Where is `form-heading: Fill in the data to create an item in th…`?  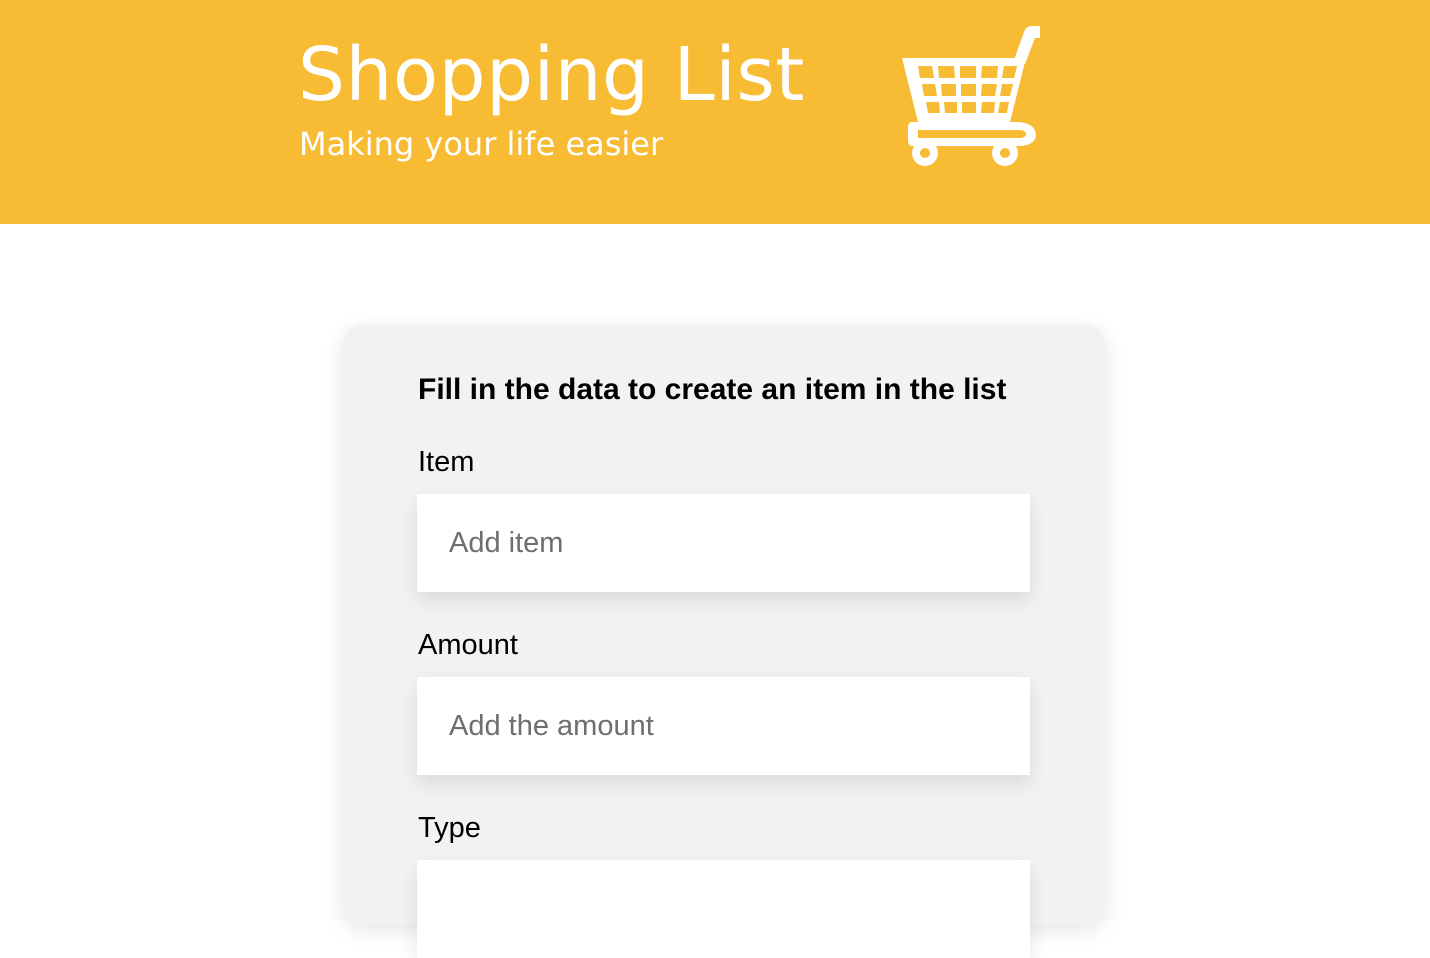
form-heading: Fill in the data to create an item in th… is located at coordinates (712, 389).